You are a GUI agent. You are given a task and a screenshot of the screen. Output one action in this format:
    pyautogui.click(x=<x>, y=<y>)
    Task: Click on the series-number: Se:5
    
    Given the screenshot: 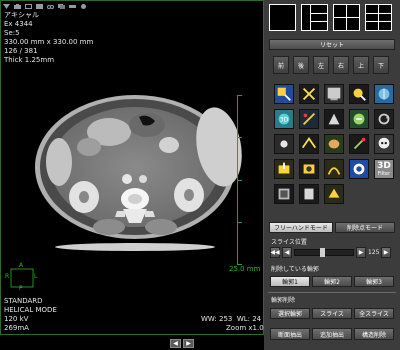 What is the action you would take?
    pyautogui.click(x=12, y=33)
    